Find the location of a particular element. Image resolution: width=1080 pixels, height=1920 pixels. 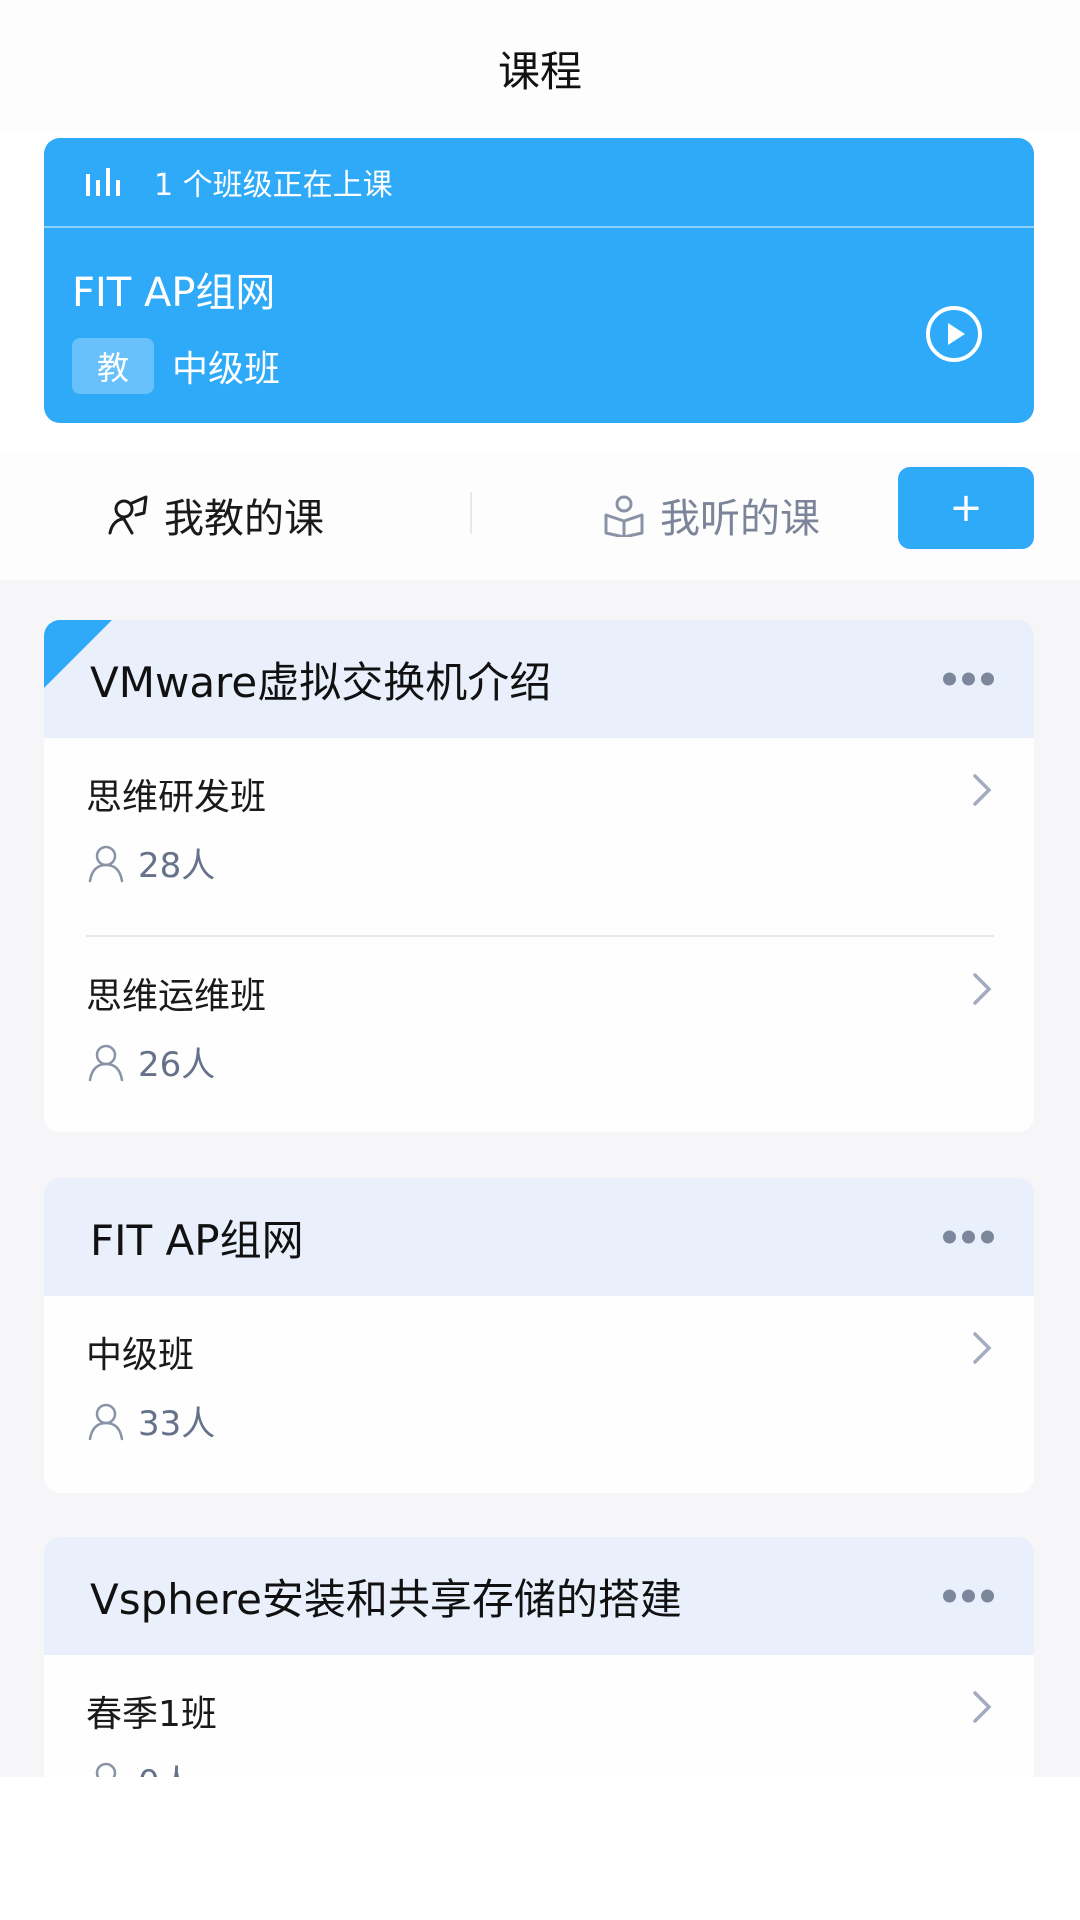

member-count: 26人 is located at coordinates (150, 1061).